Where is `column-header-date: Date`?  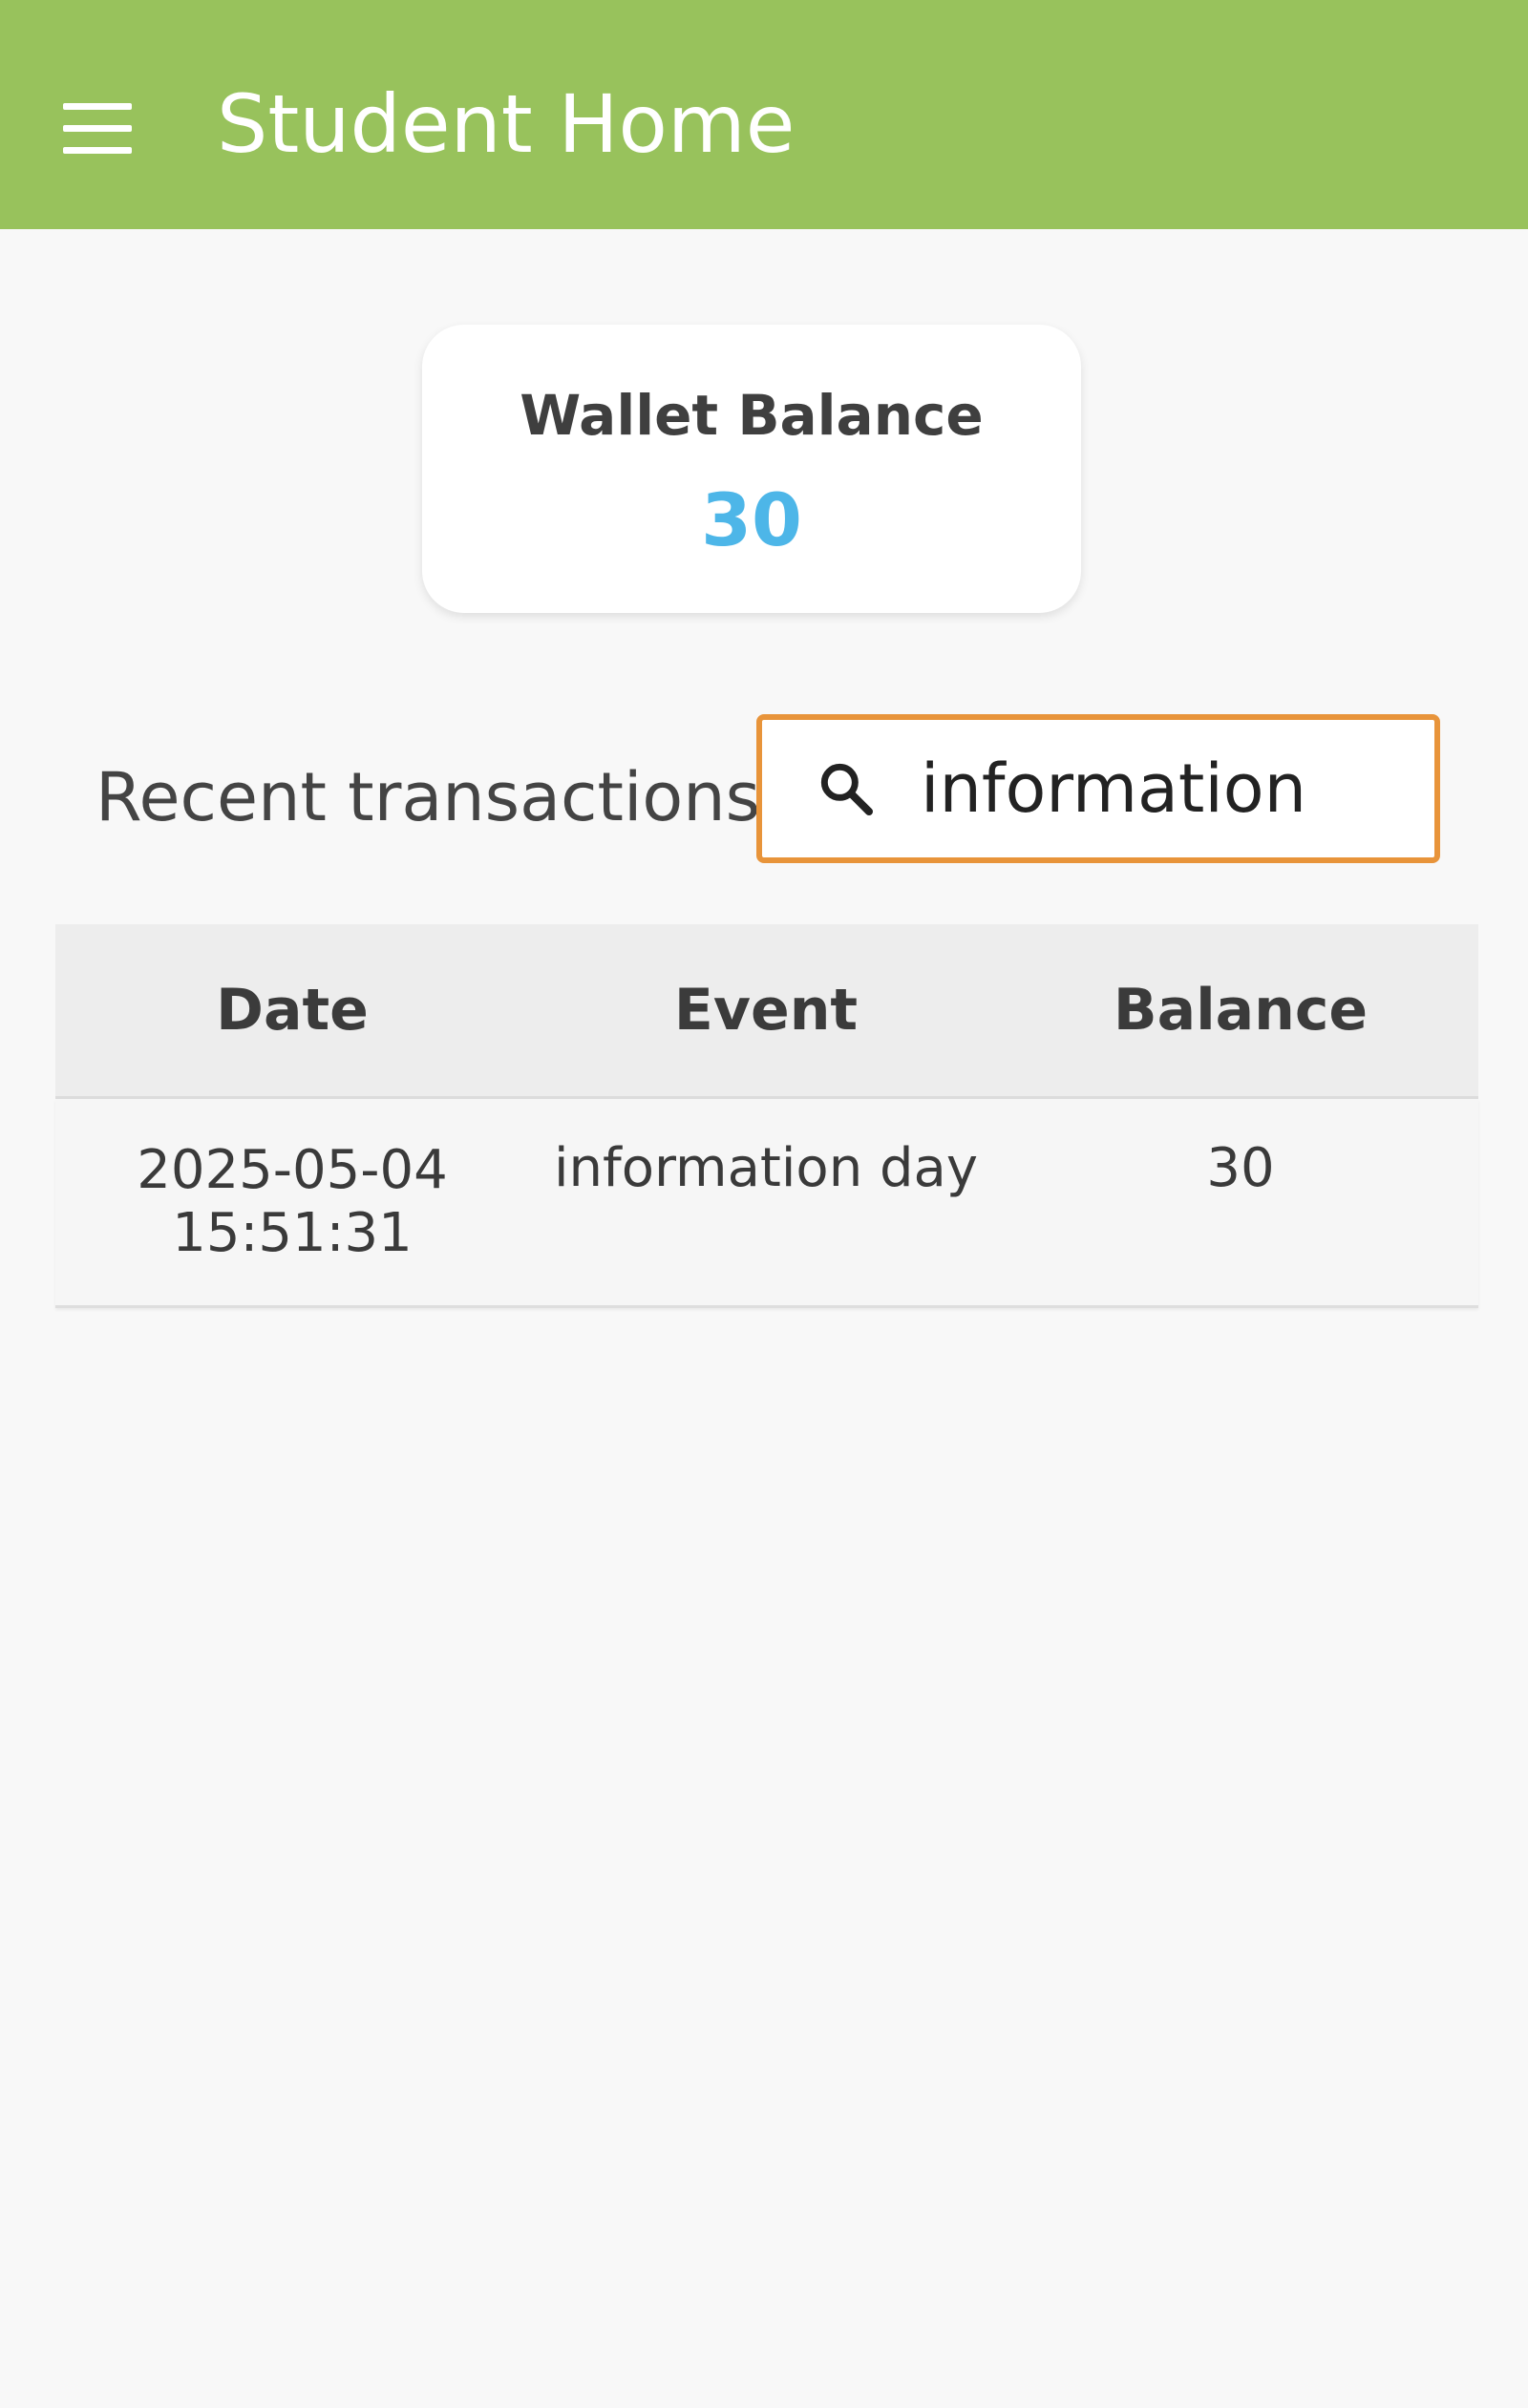
column-header-date: Date is located at coordinates (292, 1010).